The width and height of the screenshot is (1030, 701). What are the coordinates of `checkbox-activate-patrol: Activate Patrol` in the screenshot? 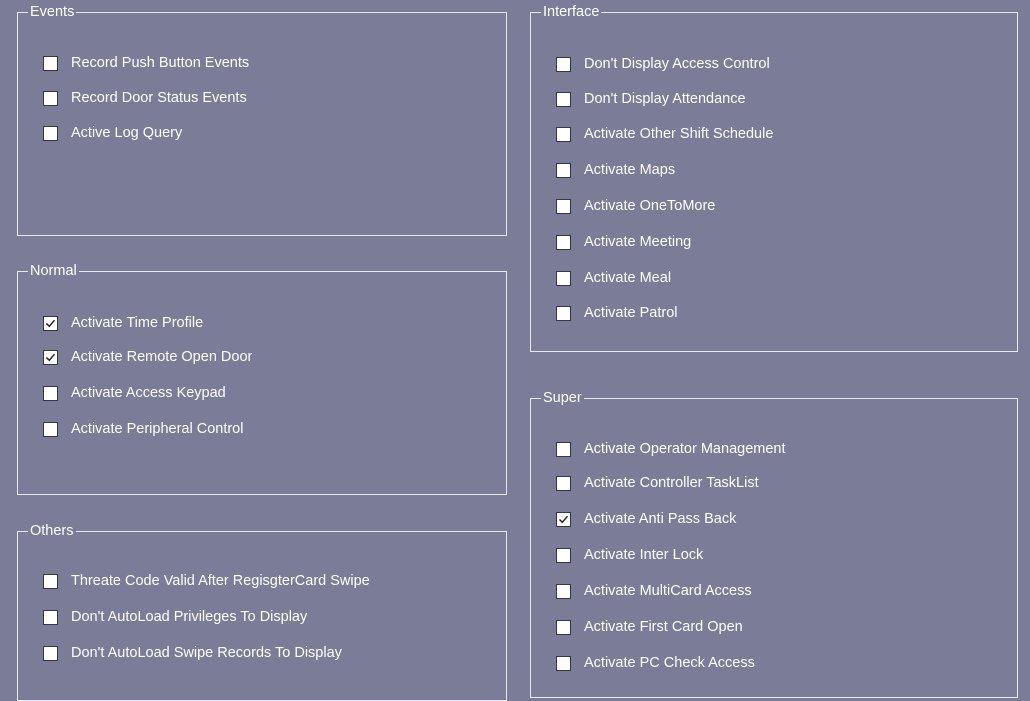 It's located at (617, 313).